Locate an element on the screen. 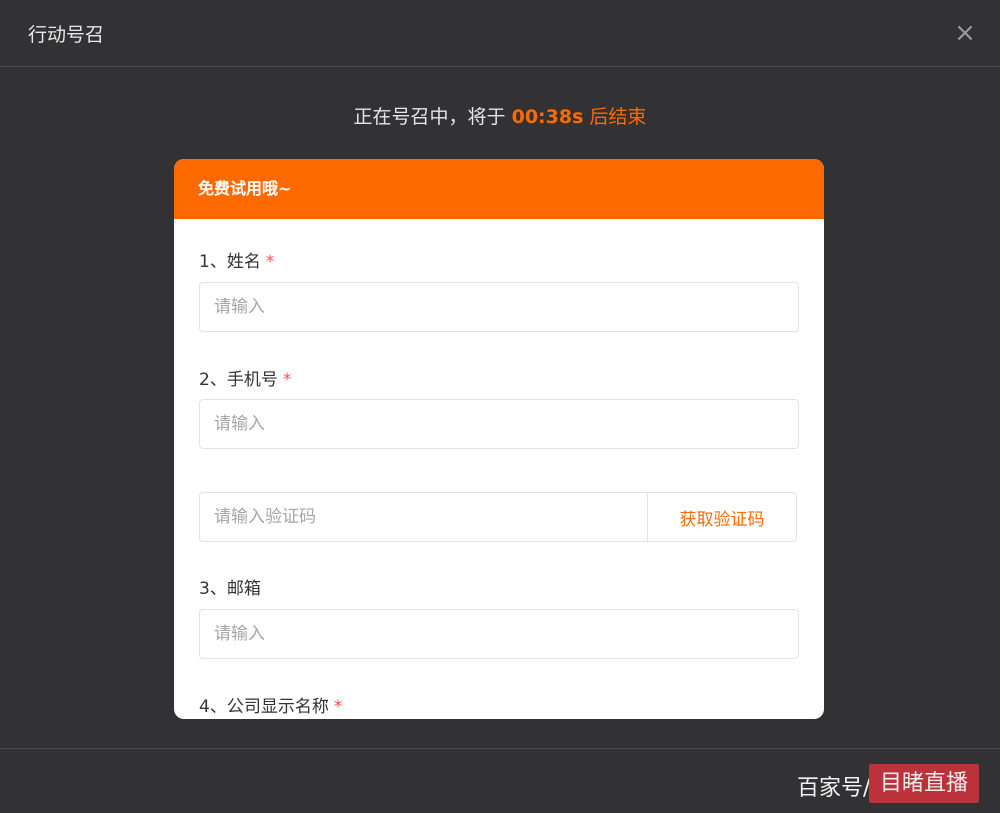  close-icon: × is located at coordinates (965, 33).